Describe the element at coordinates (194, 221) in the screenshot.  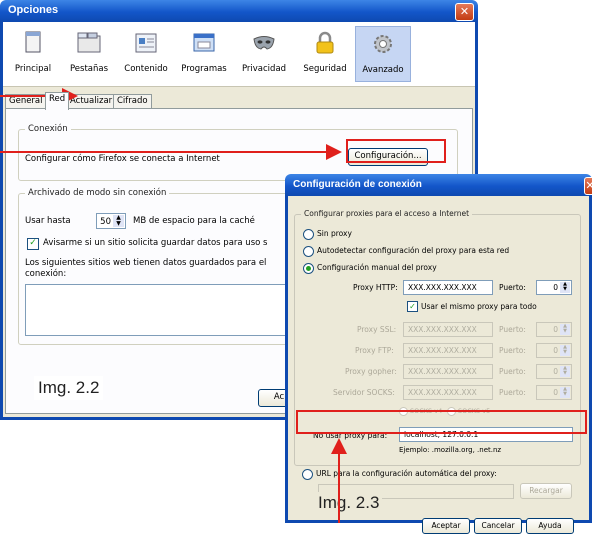
I see `cache-suffix-label: MB de espacio para la caché` at that location.